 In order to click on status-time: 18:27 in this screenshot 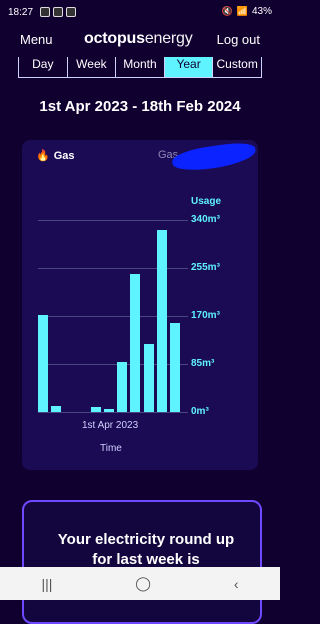, I will do `click(21, 12)`.